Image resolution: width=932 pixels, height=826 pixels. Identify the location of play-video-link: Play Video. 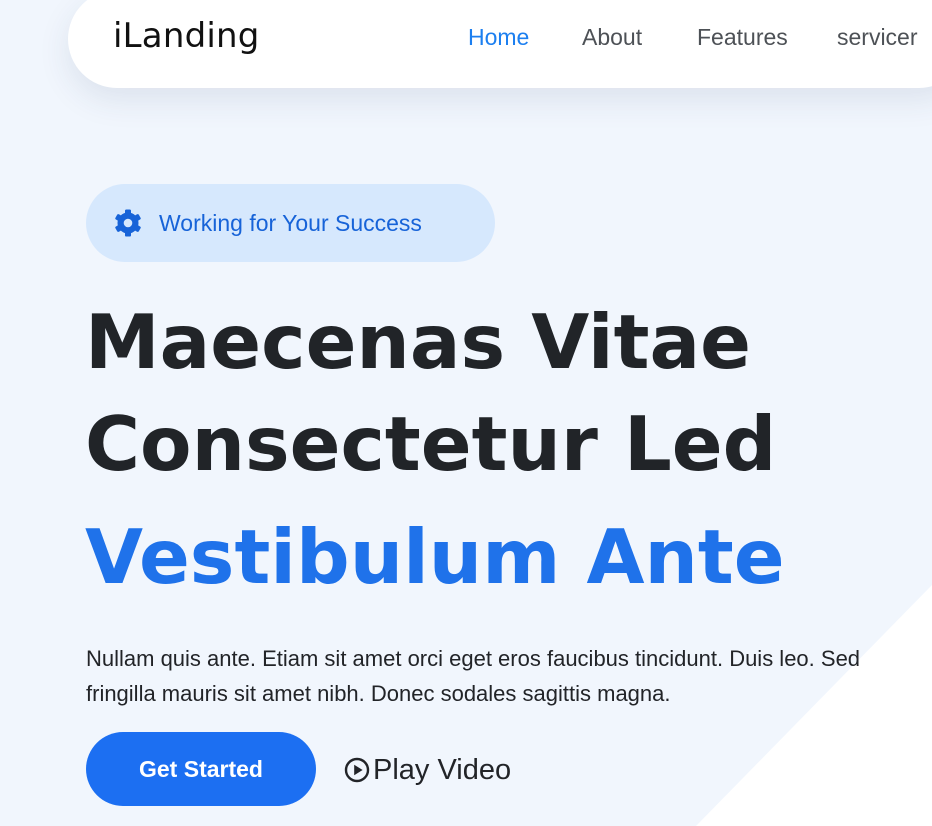
(427, 770).